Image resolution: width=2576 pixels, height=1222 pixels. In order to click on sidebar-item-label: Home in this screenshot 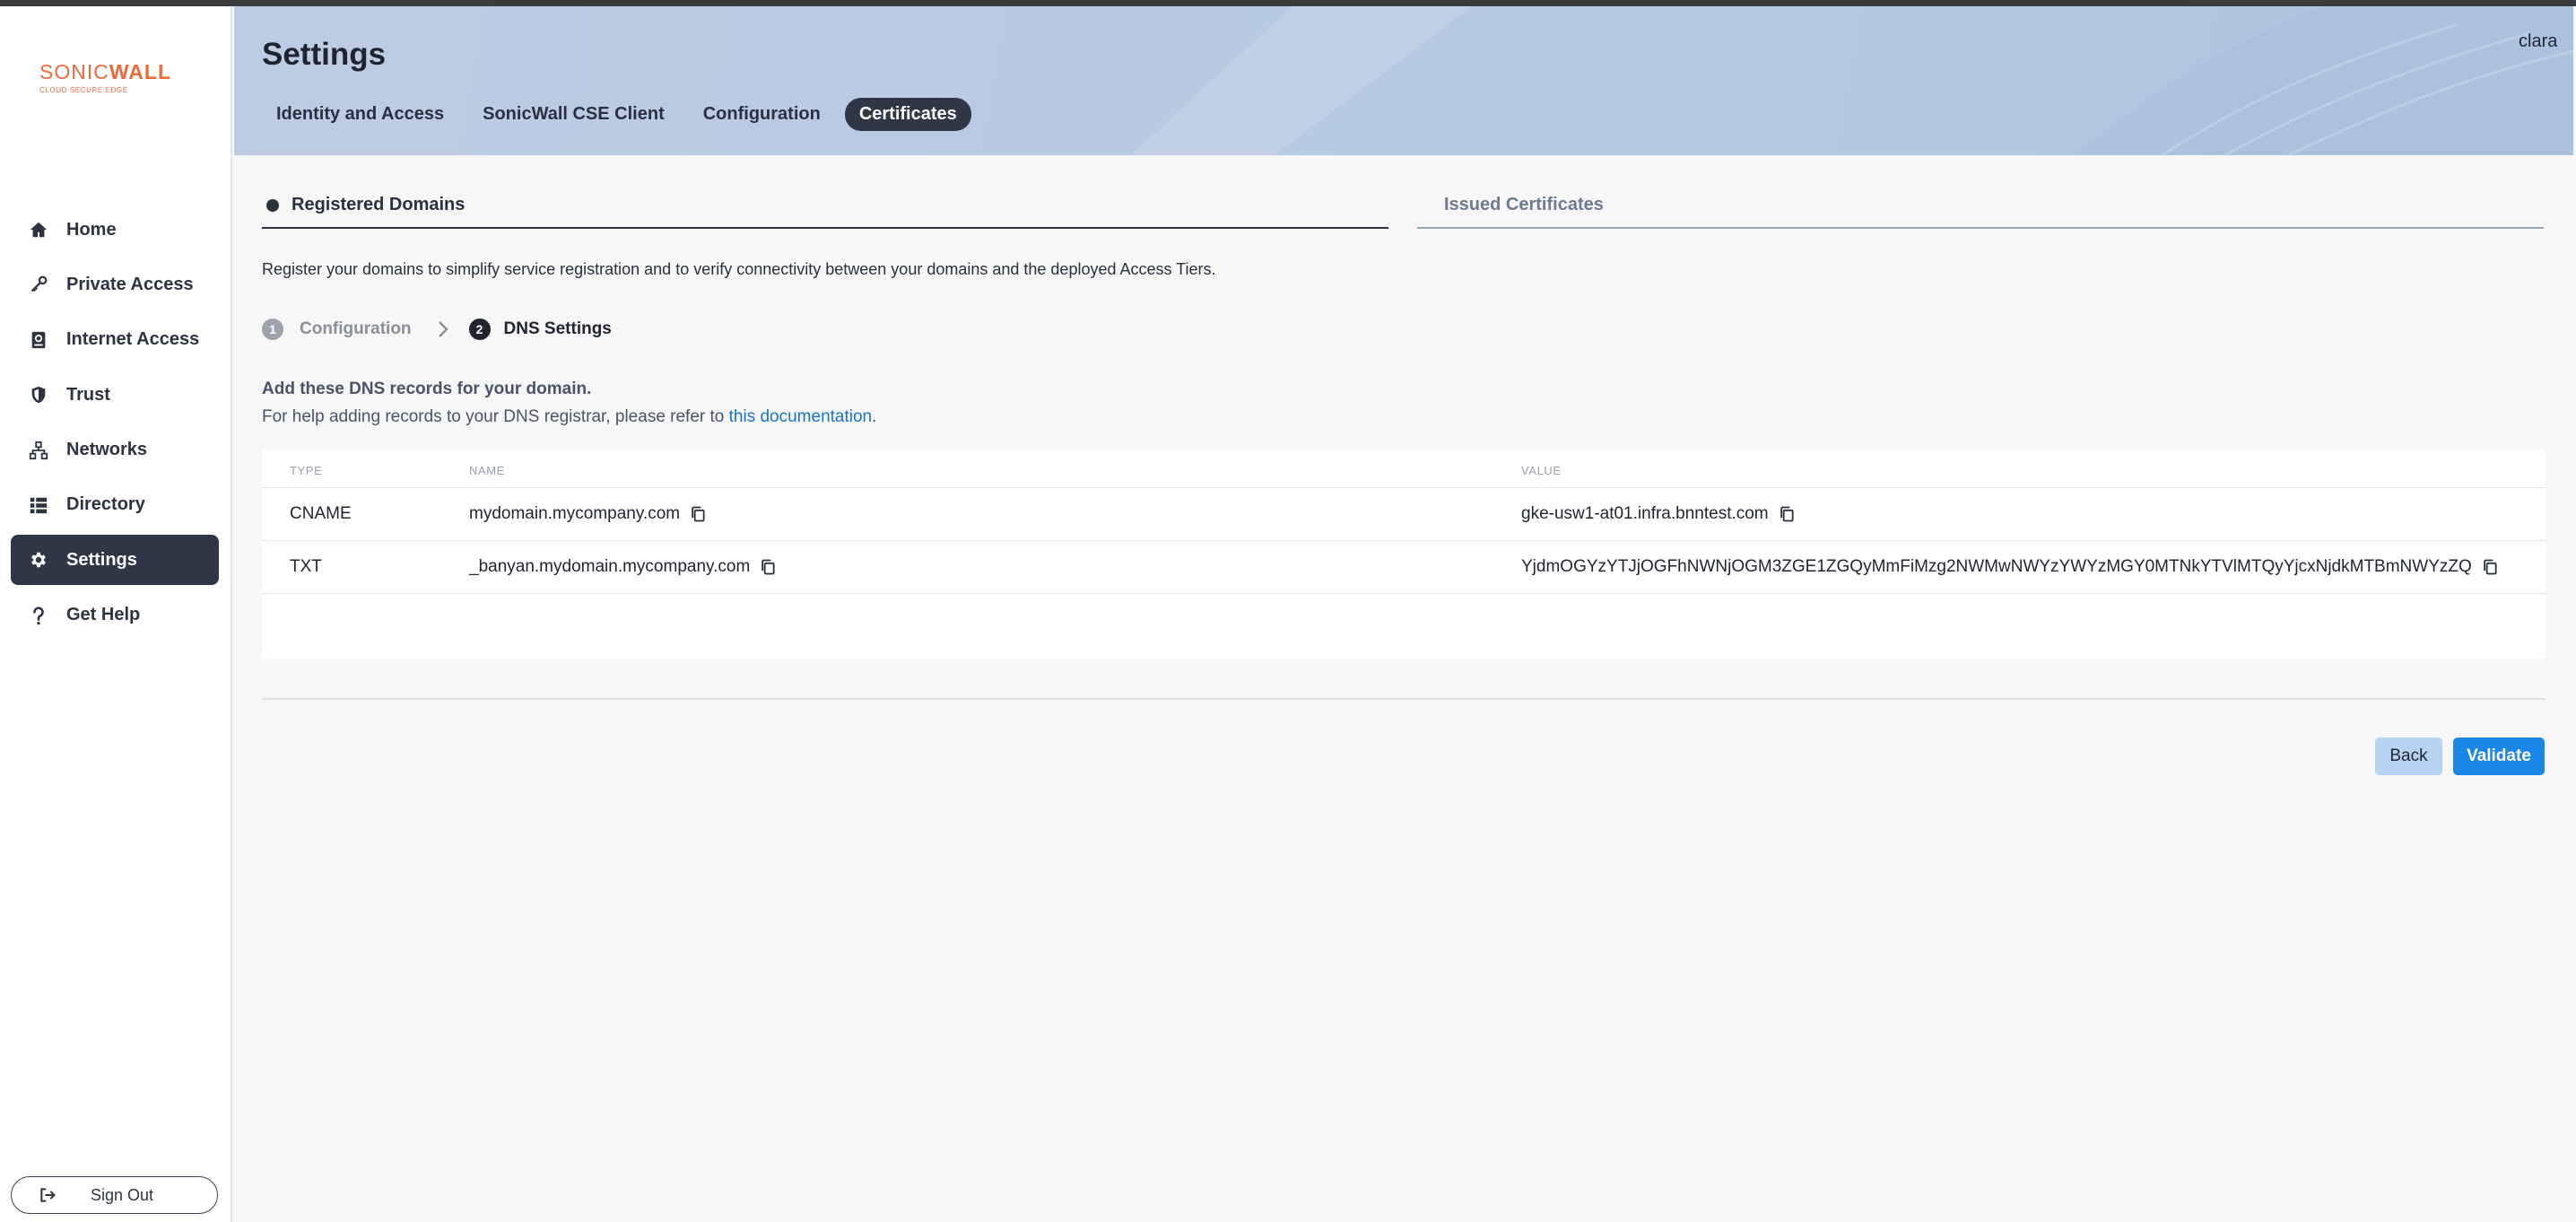, I will do `click(91, 229)`.